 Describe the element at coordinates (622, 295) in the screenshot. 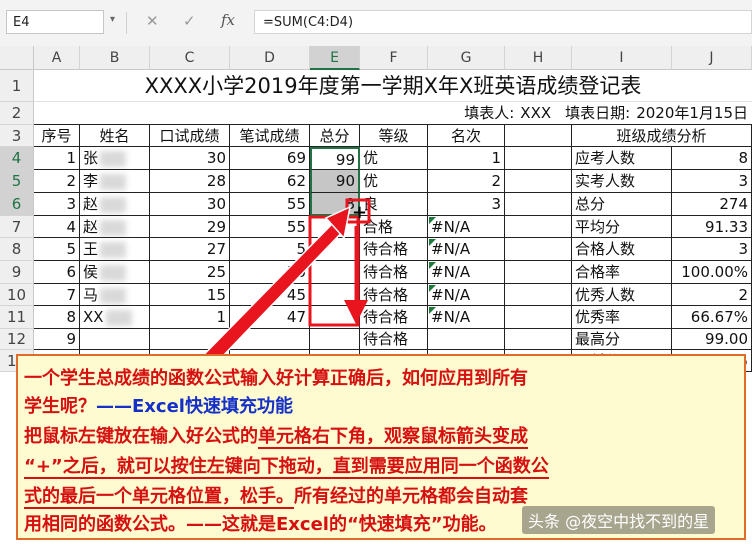

I see `stat-label: 优秀人数` at that location.